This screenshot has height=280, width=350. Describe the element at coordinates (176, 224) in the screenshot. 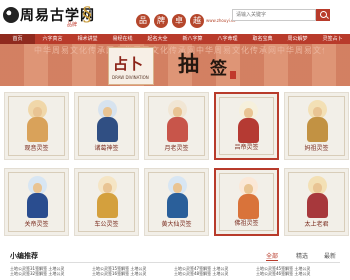

I see `deity-label: 黄大仙灵签` at that location.